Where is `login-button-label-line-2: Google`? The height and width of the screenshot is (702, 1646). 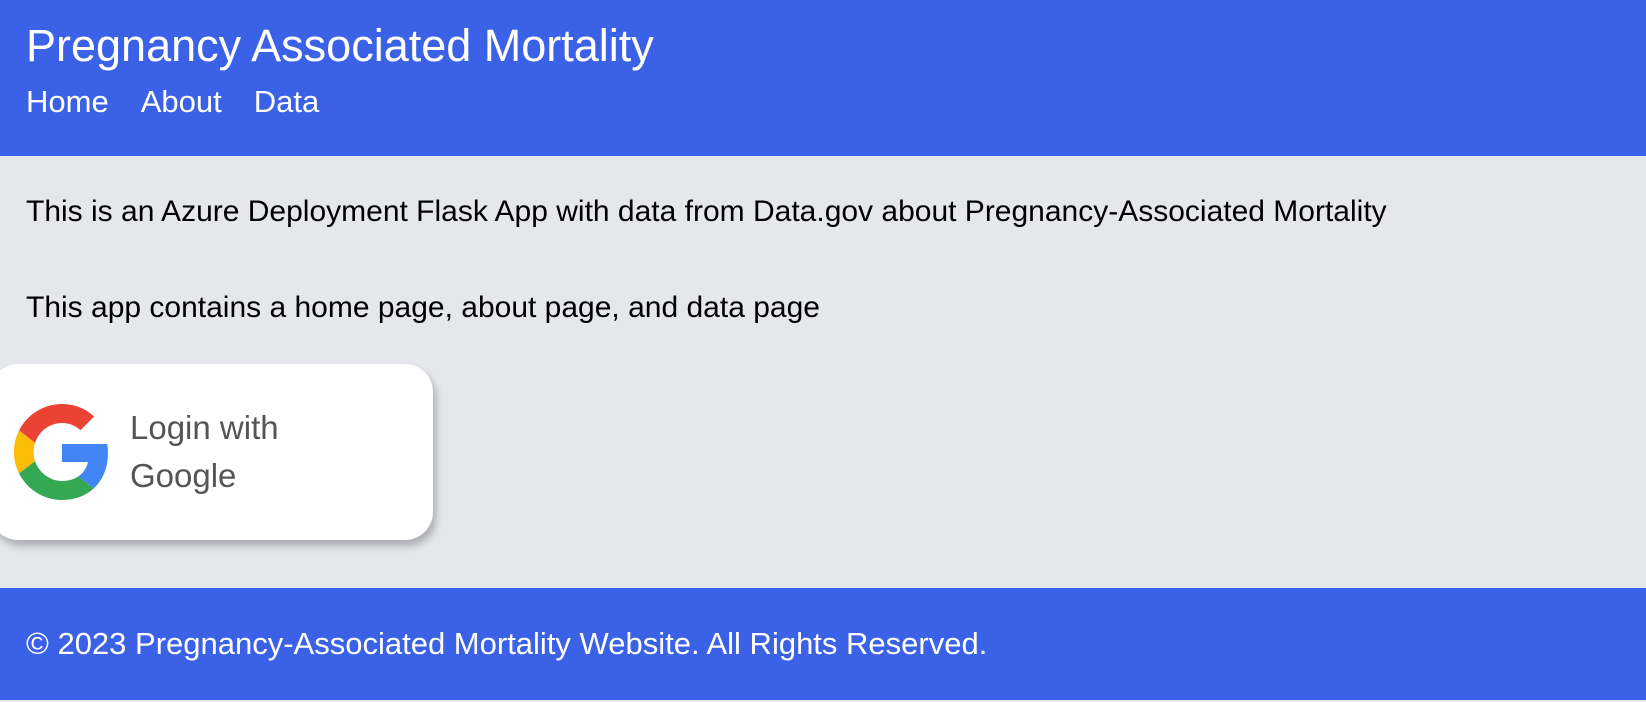
login-button-label-line-2: Google is located at coordinates (183, 475).